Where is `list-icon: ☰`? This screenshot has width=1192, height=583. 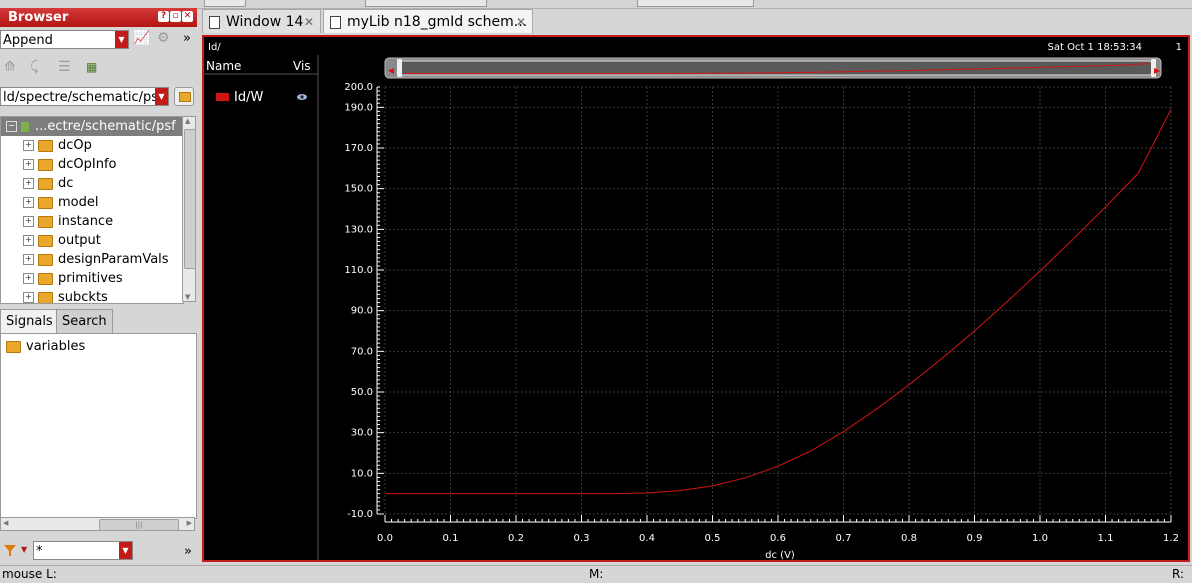 list-icon: ☰ is located at coordinates (64, 67).